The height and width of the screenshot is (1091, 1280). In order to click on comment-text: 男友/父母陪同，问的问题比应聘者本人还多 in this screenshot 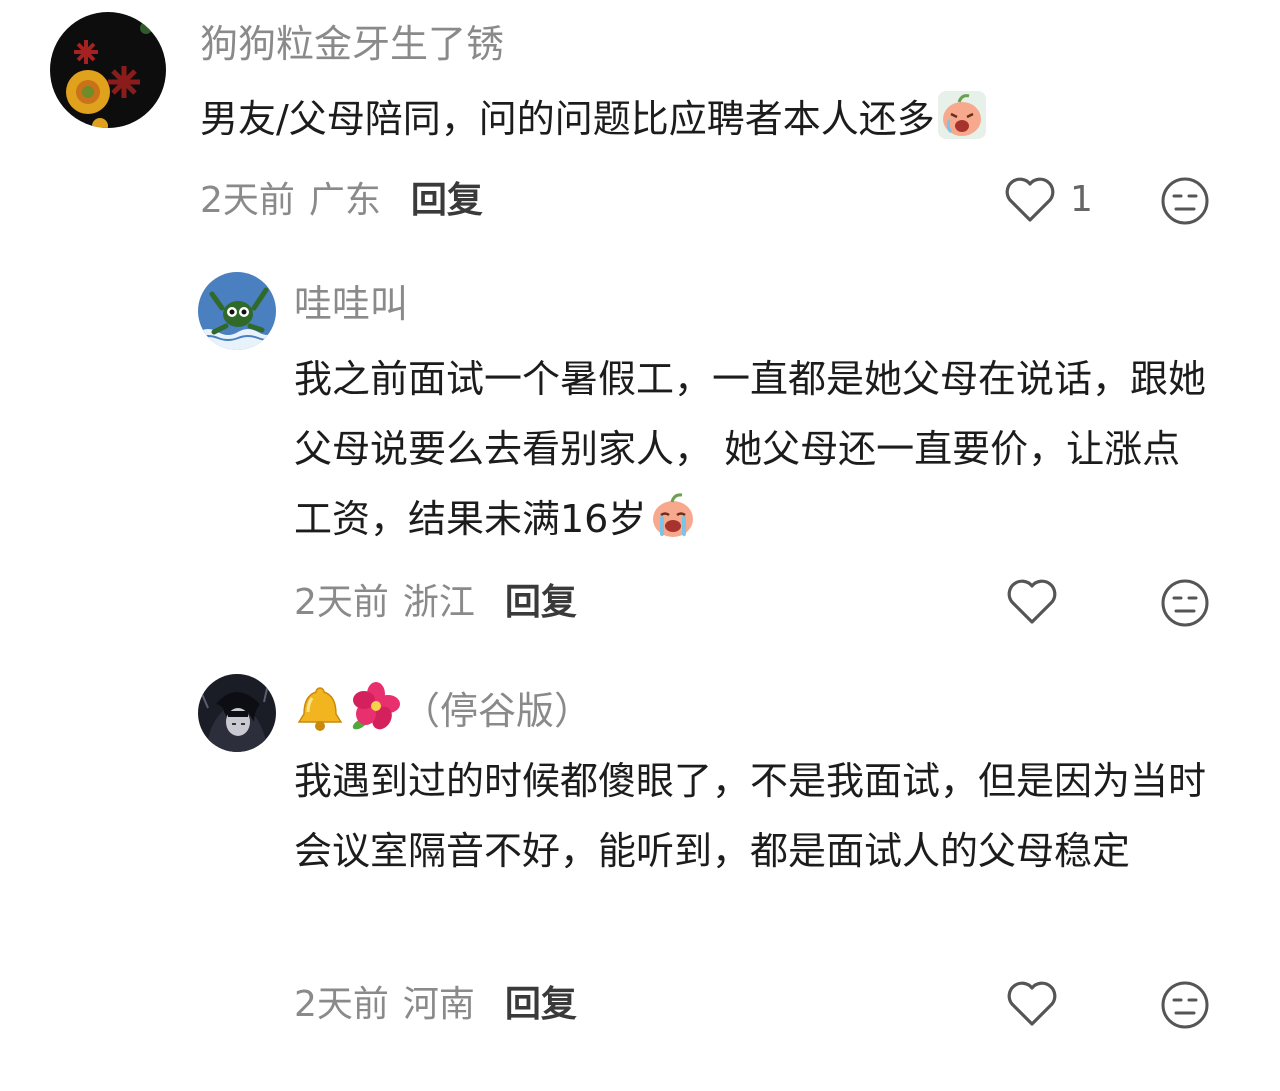, I will do `click(700, 119)`.